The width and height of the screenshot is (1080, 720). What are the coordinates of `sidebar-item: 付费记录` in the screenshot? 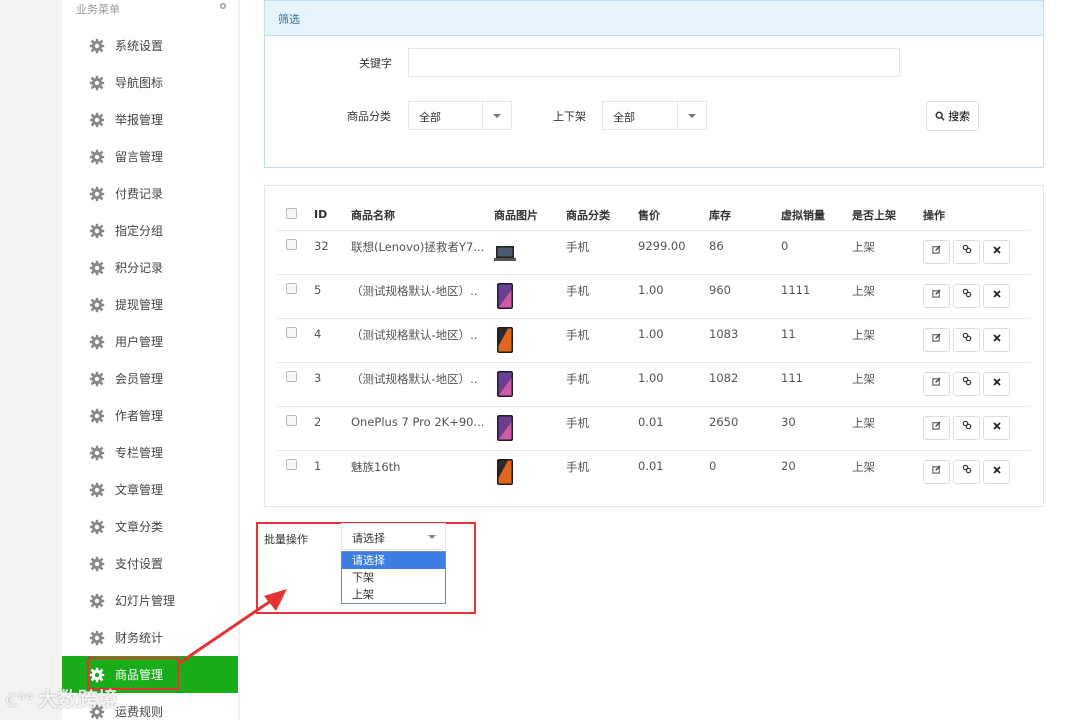 It's located at (150, 193).